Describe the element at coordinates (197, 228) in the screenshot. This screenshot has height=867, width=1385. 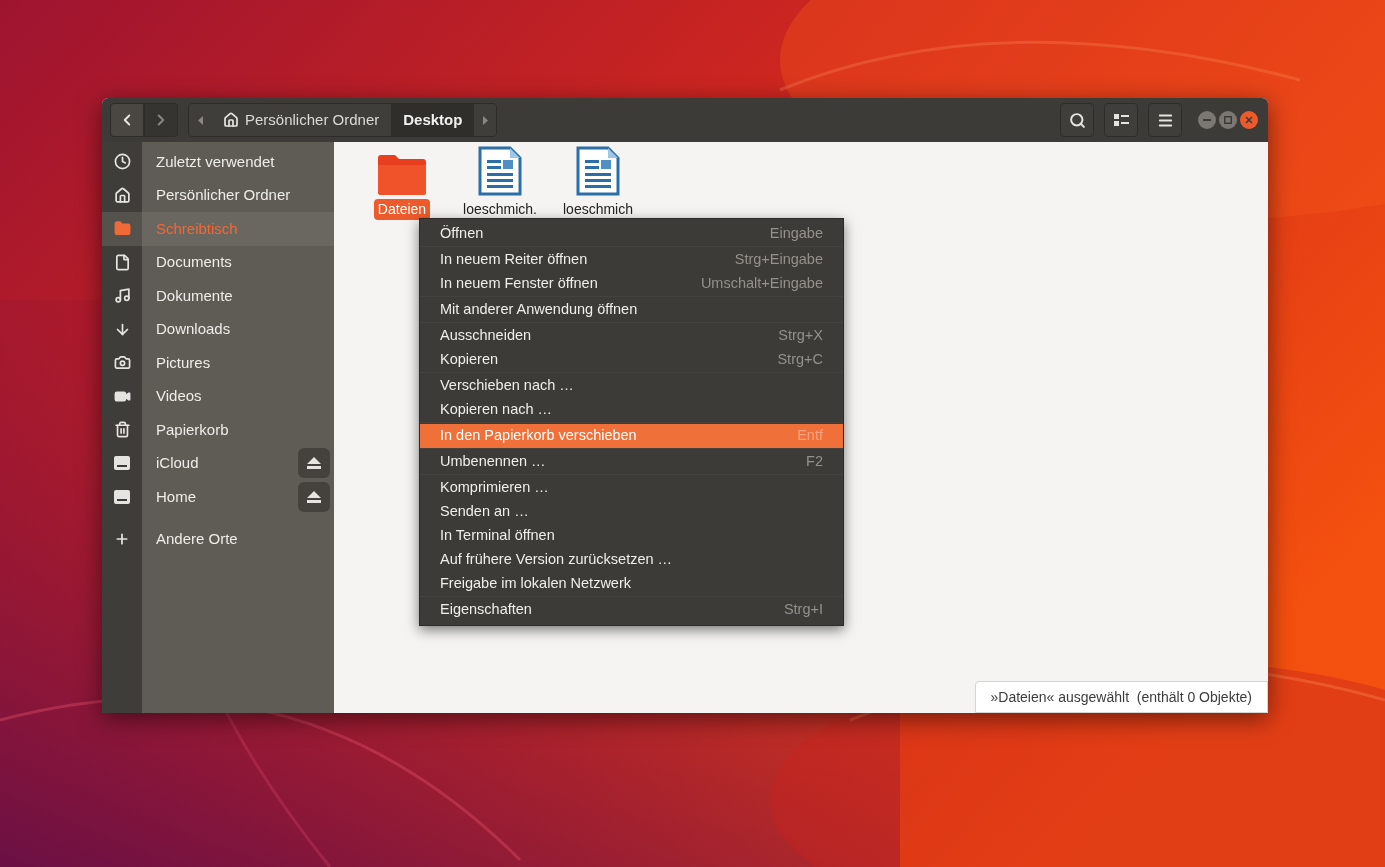
I see `sidebar-label: Schreibtisch` at that location.